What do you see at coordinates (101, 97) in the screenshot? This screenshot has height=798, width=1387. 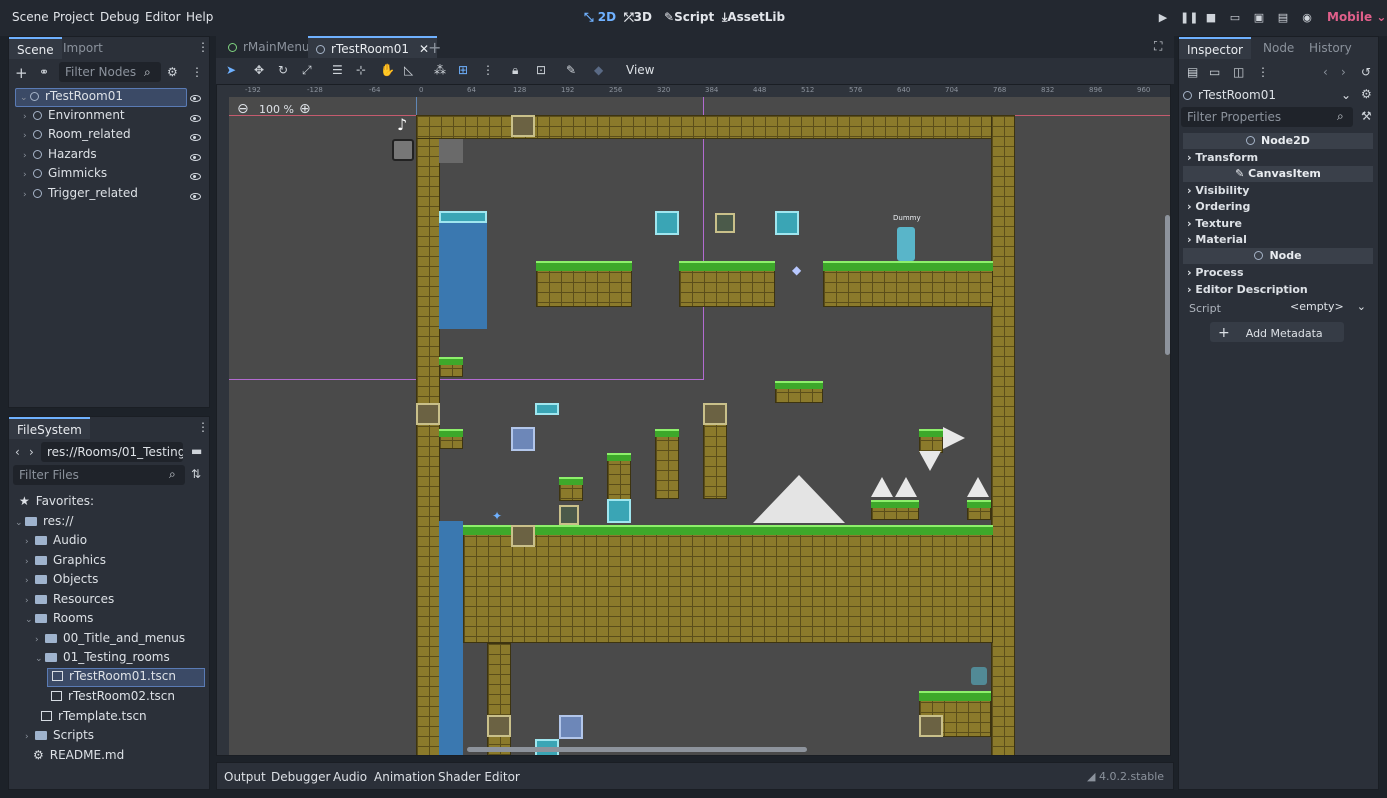 I see `tree-item-root: ⌄ rTestRoom01` at bounding box center [101, 97].